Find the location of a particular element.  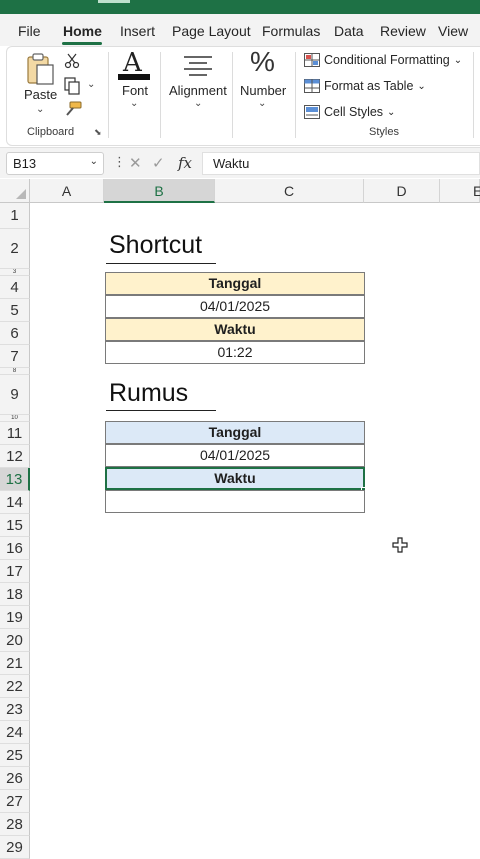

row-header-11: 11 is located at coordinates (15, 433).